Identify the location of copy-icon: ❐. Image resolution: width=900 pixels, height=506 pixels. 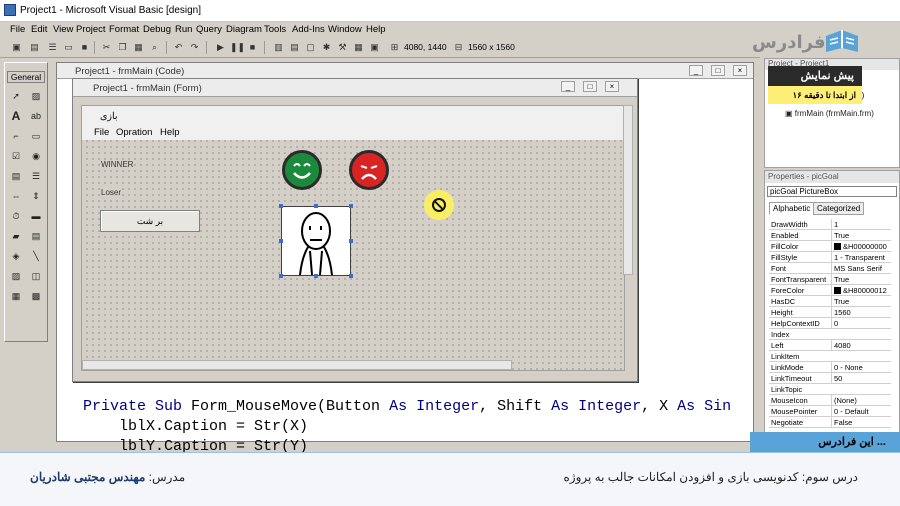
(122, 47).